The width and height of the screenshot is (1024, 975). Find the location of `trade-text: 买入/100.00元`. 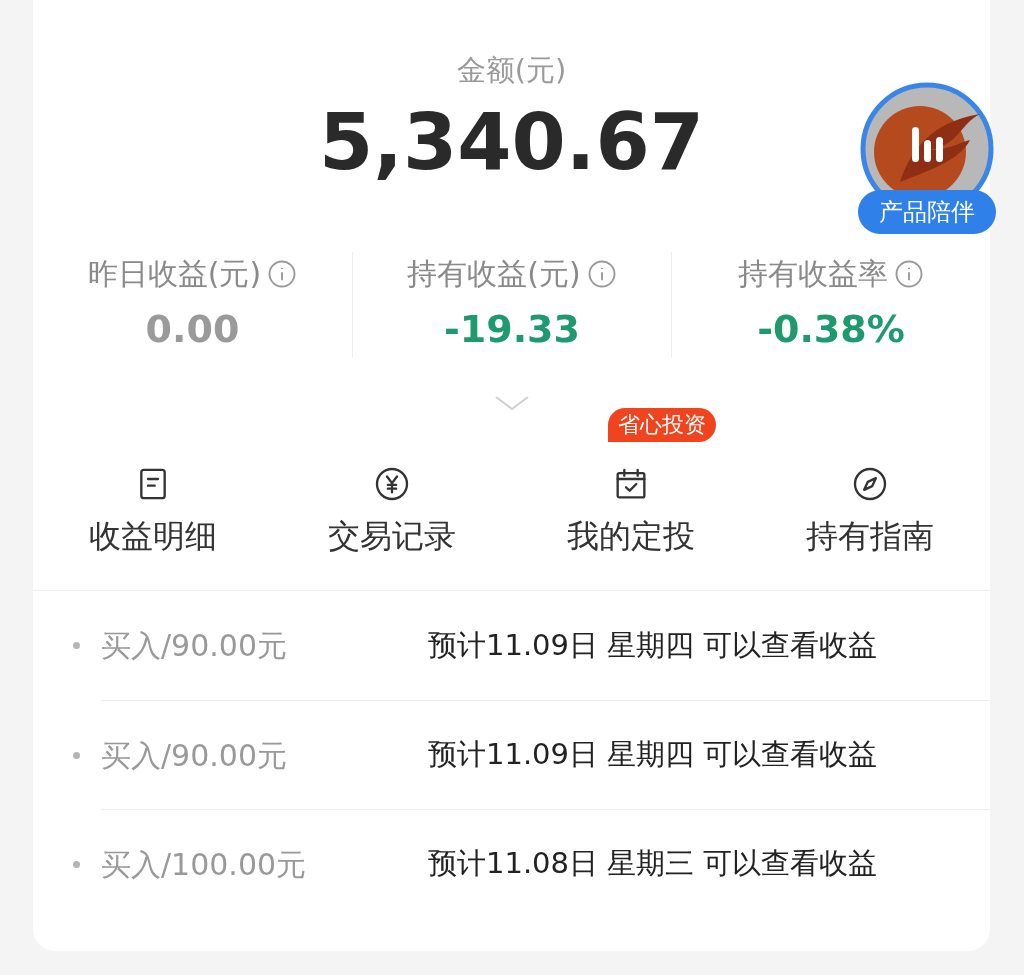

trade-text: 买入/100.00元 is located at coordinates (204, 864).